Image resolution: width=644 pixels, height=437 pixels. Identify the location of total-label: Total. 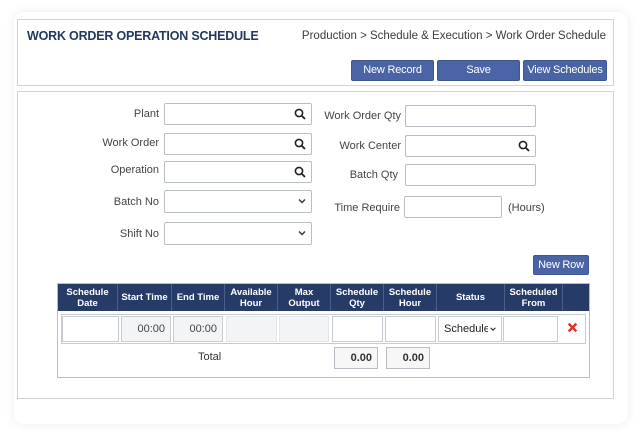
(210, 357).